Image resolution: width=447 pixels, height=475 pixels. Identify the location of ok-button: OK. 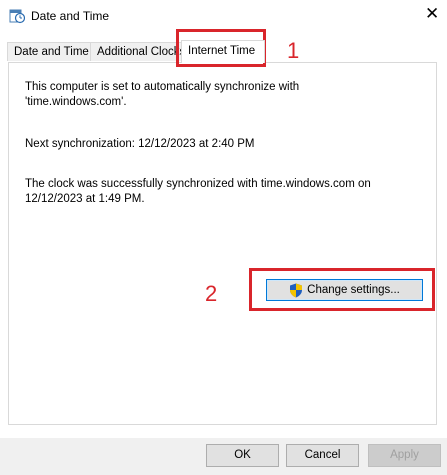
(242, 455).